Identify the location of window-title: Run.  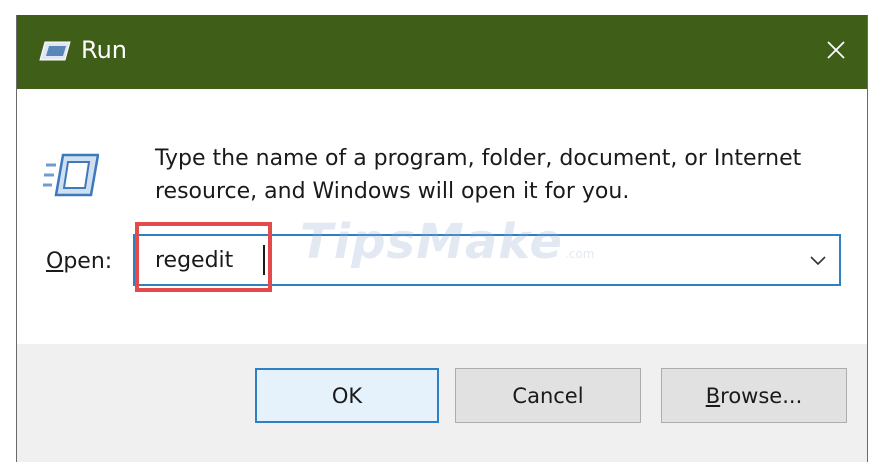
(104, 50).